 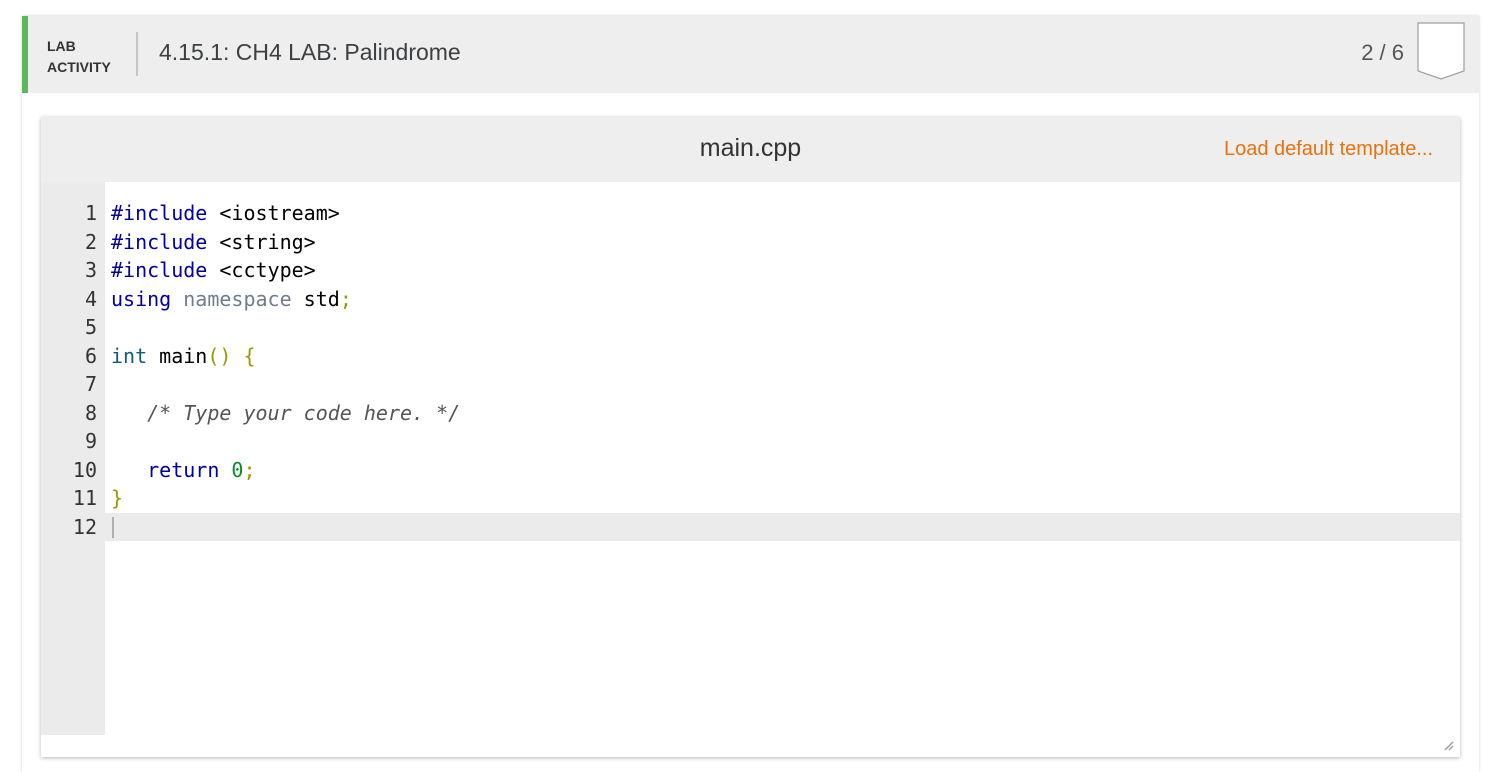 I want to click on code-token: return, so click(x=183, y=469).